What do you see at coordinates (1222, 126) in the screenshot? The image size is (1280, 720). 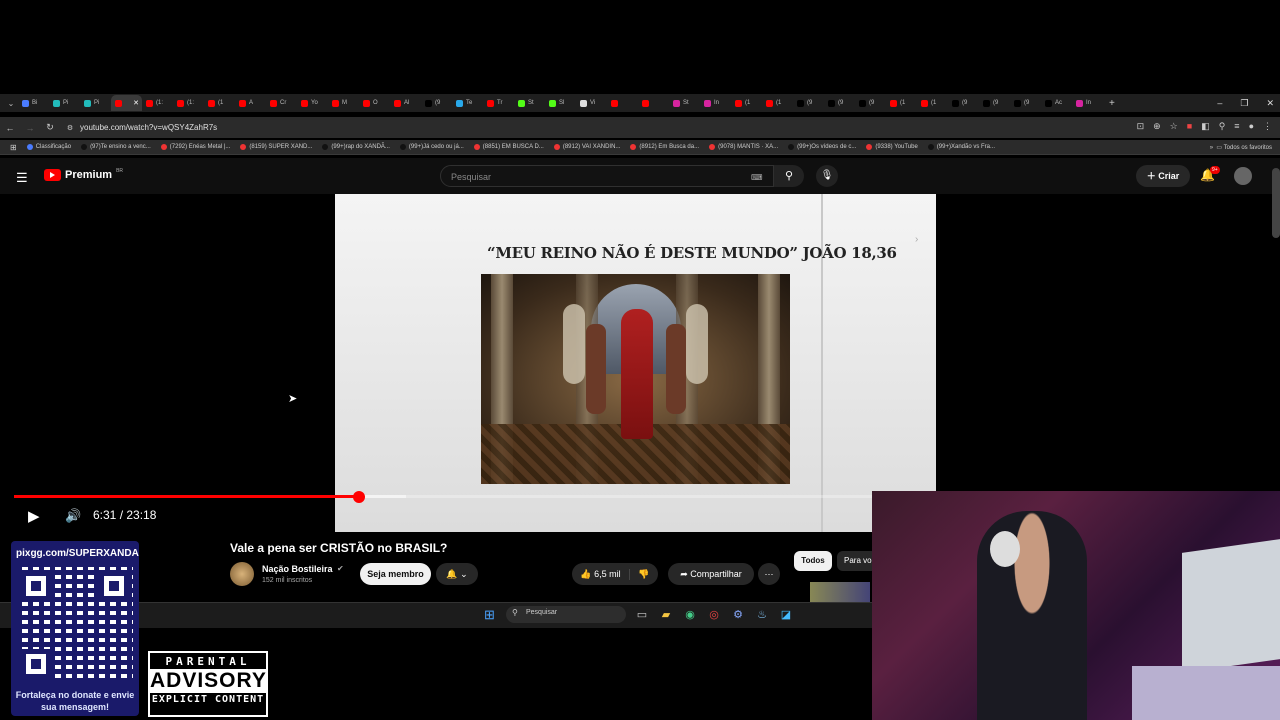 I see `extensions-puzzle-icon: ⚲` at bounding box center [1222, 126].